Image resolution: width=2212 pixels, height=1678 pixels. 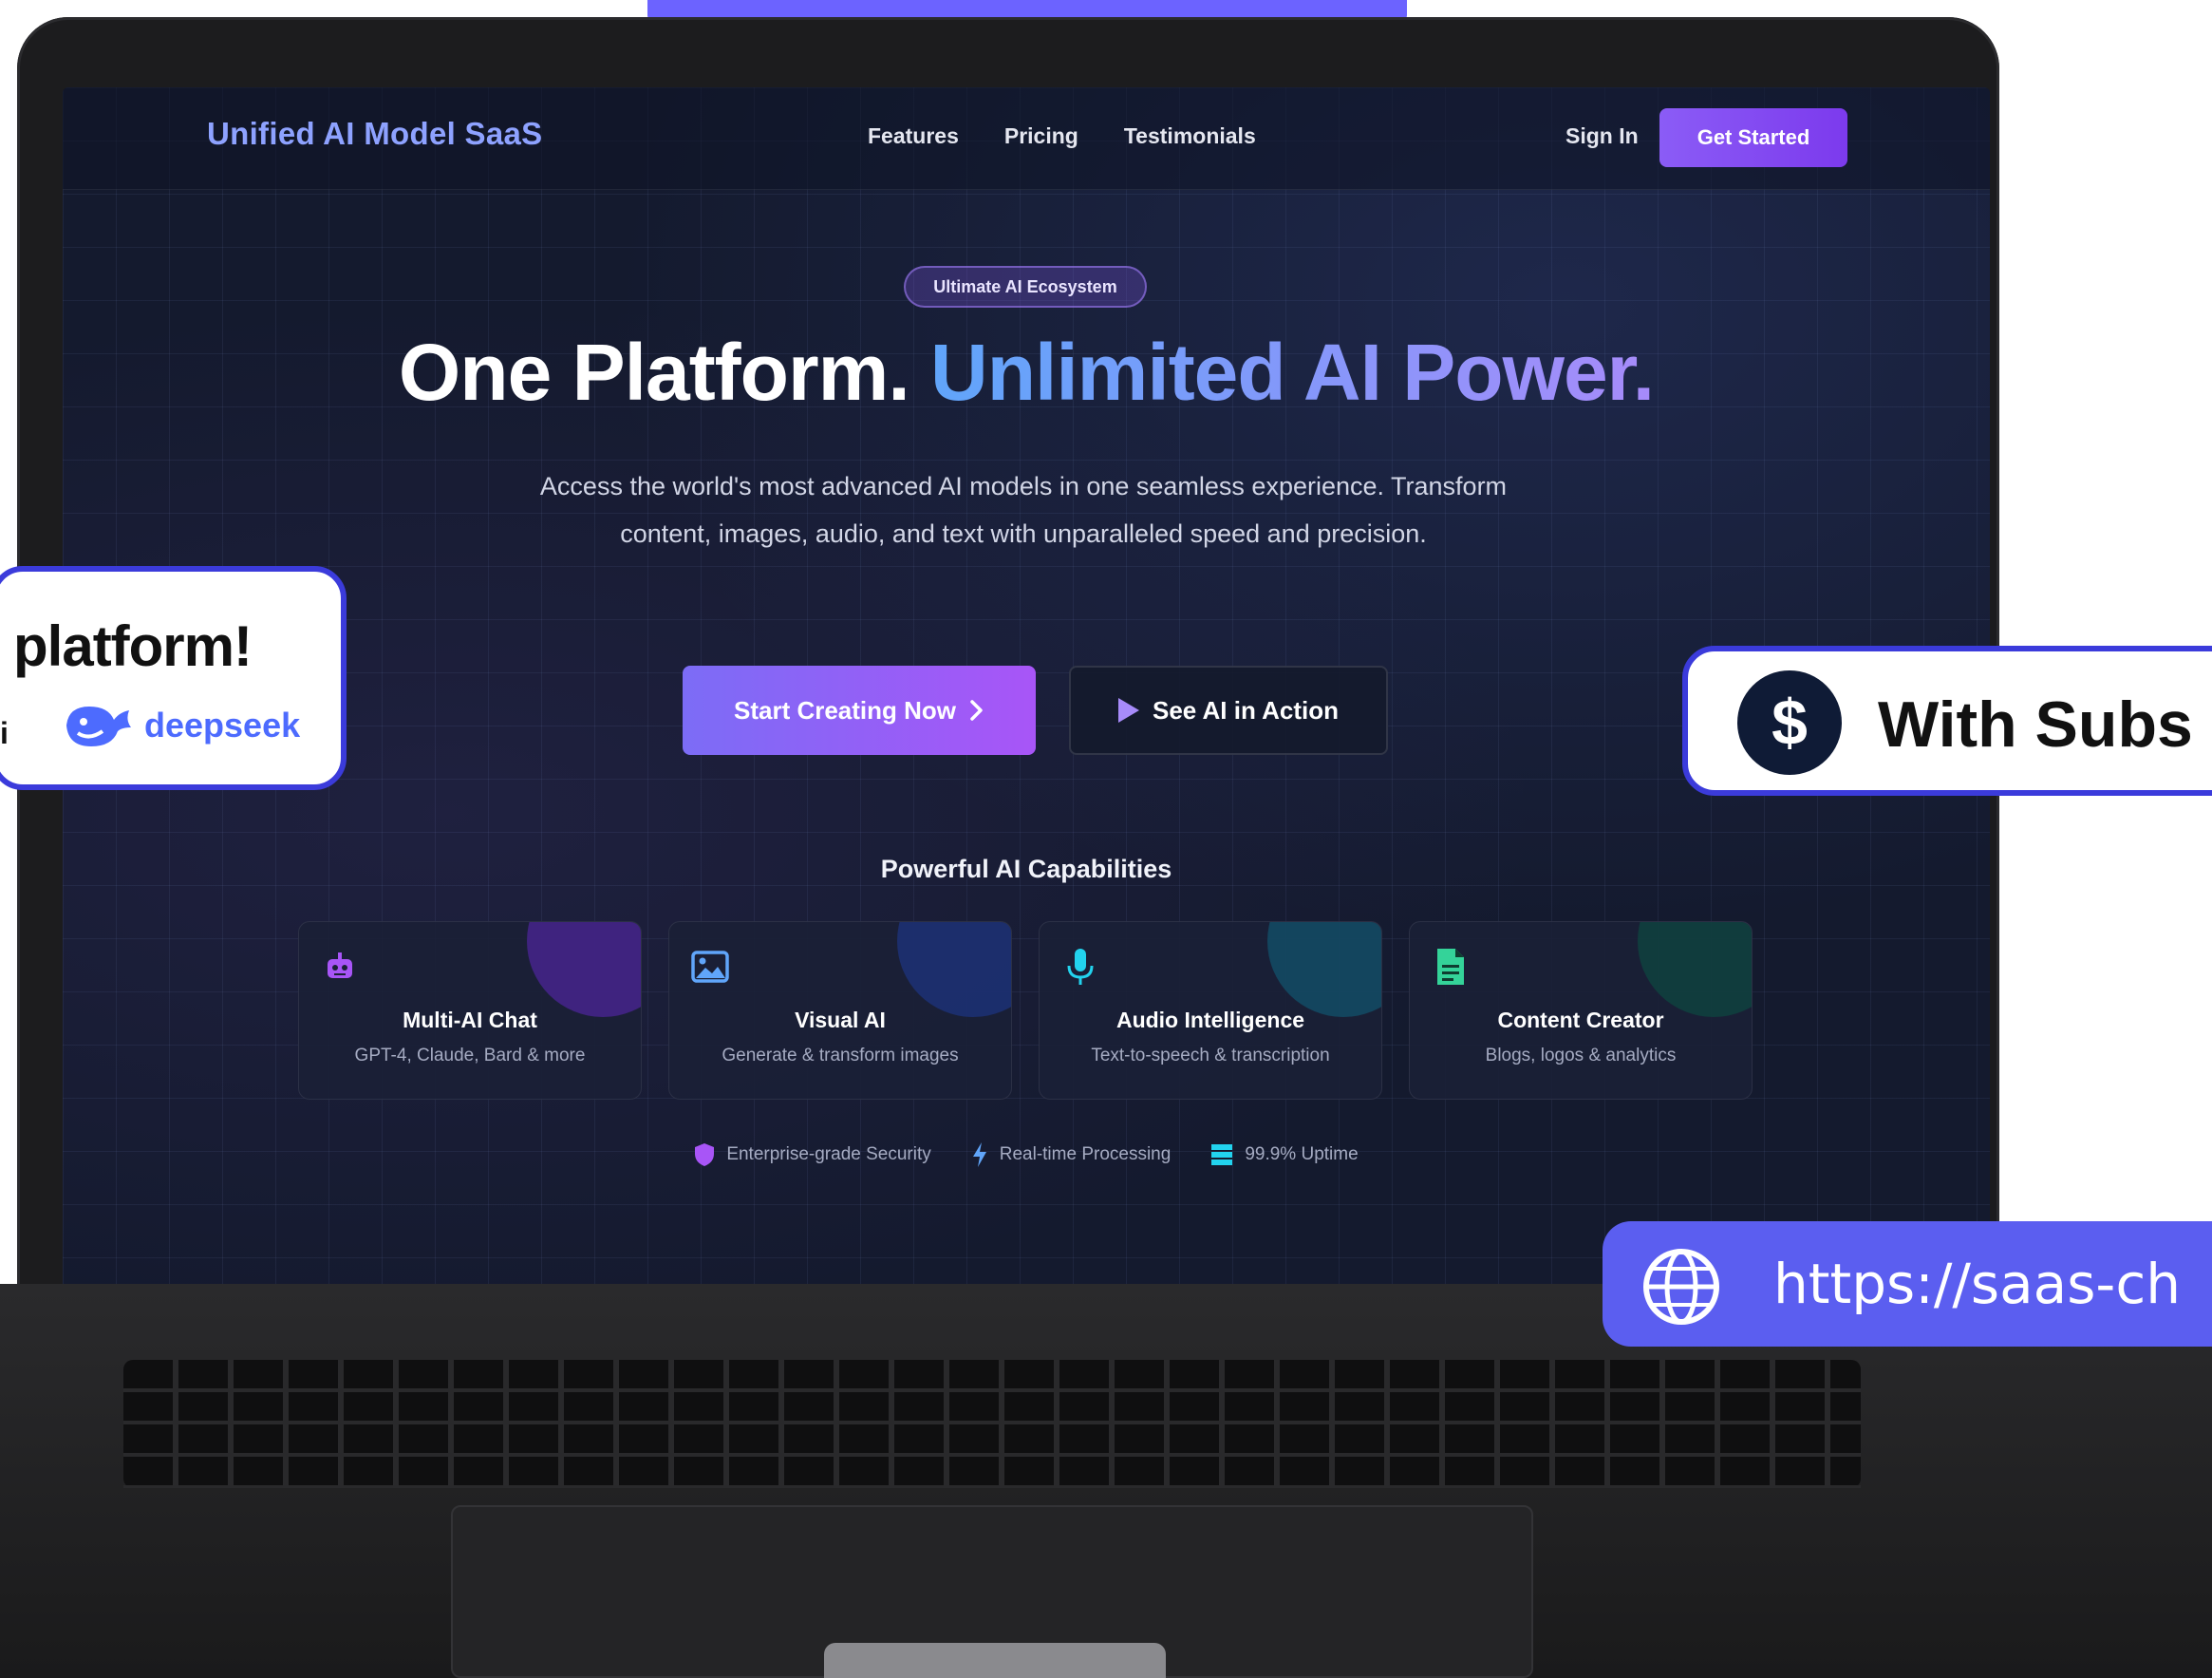 I want to click on card-multi-ai-chat: Multi-AI Chat GPT-4, Claude, Bard & more, so click(x=470, y=1010).